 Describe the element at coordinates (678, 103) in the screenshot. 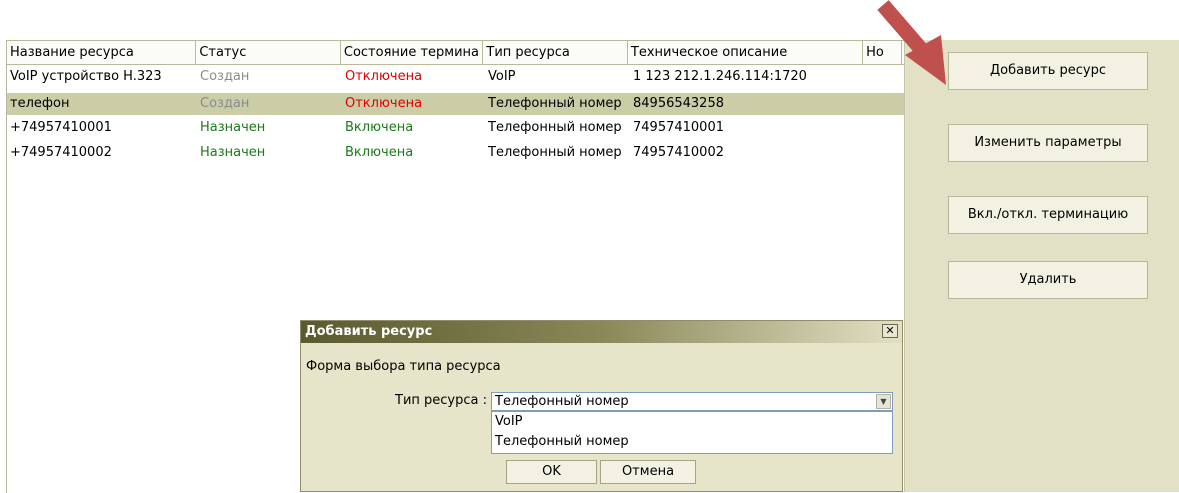

I see `cell-description: 84956543258` at that location.